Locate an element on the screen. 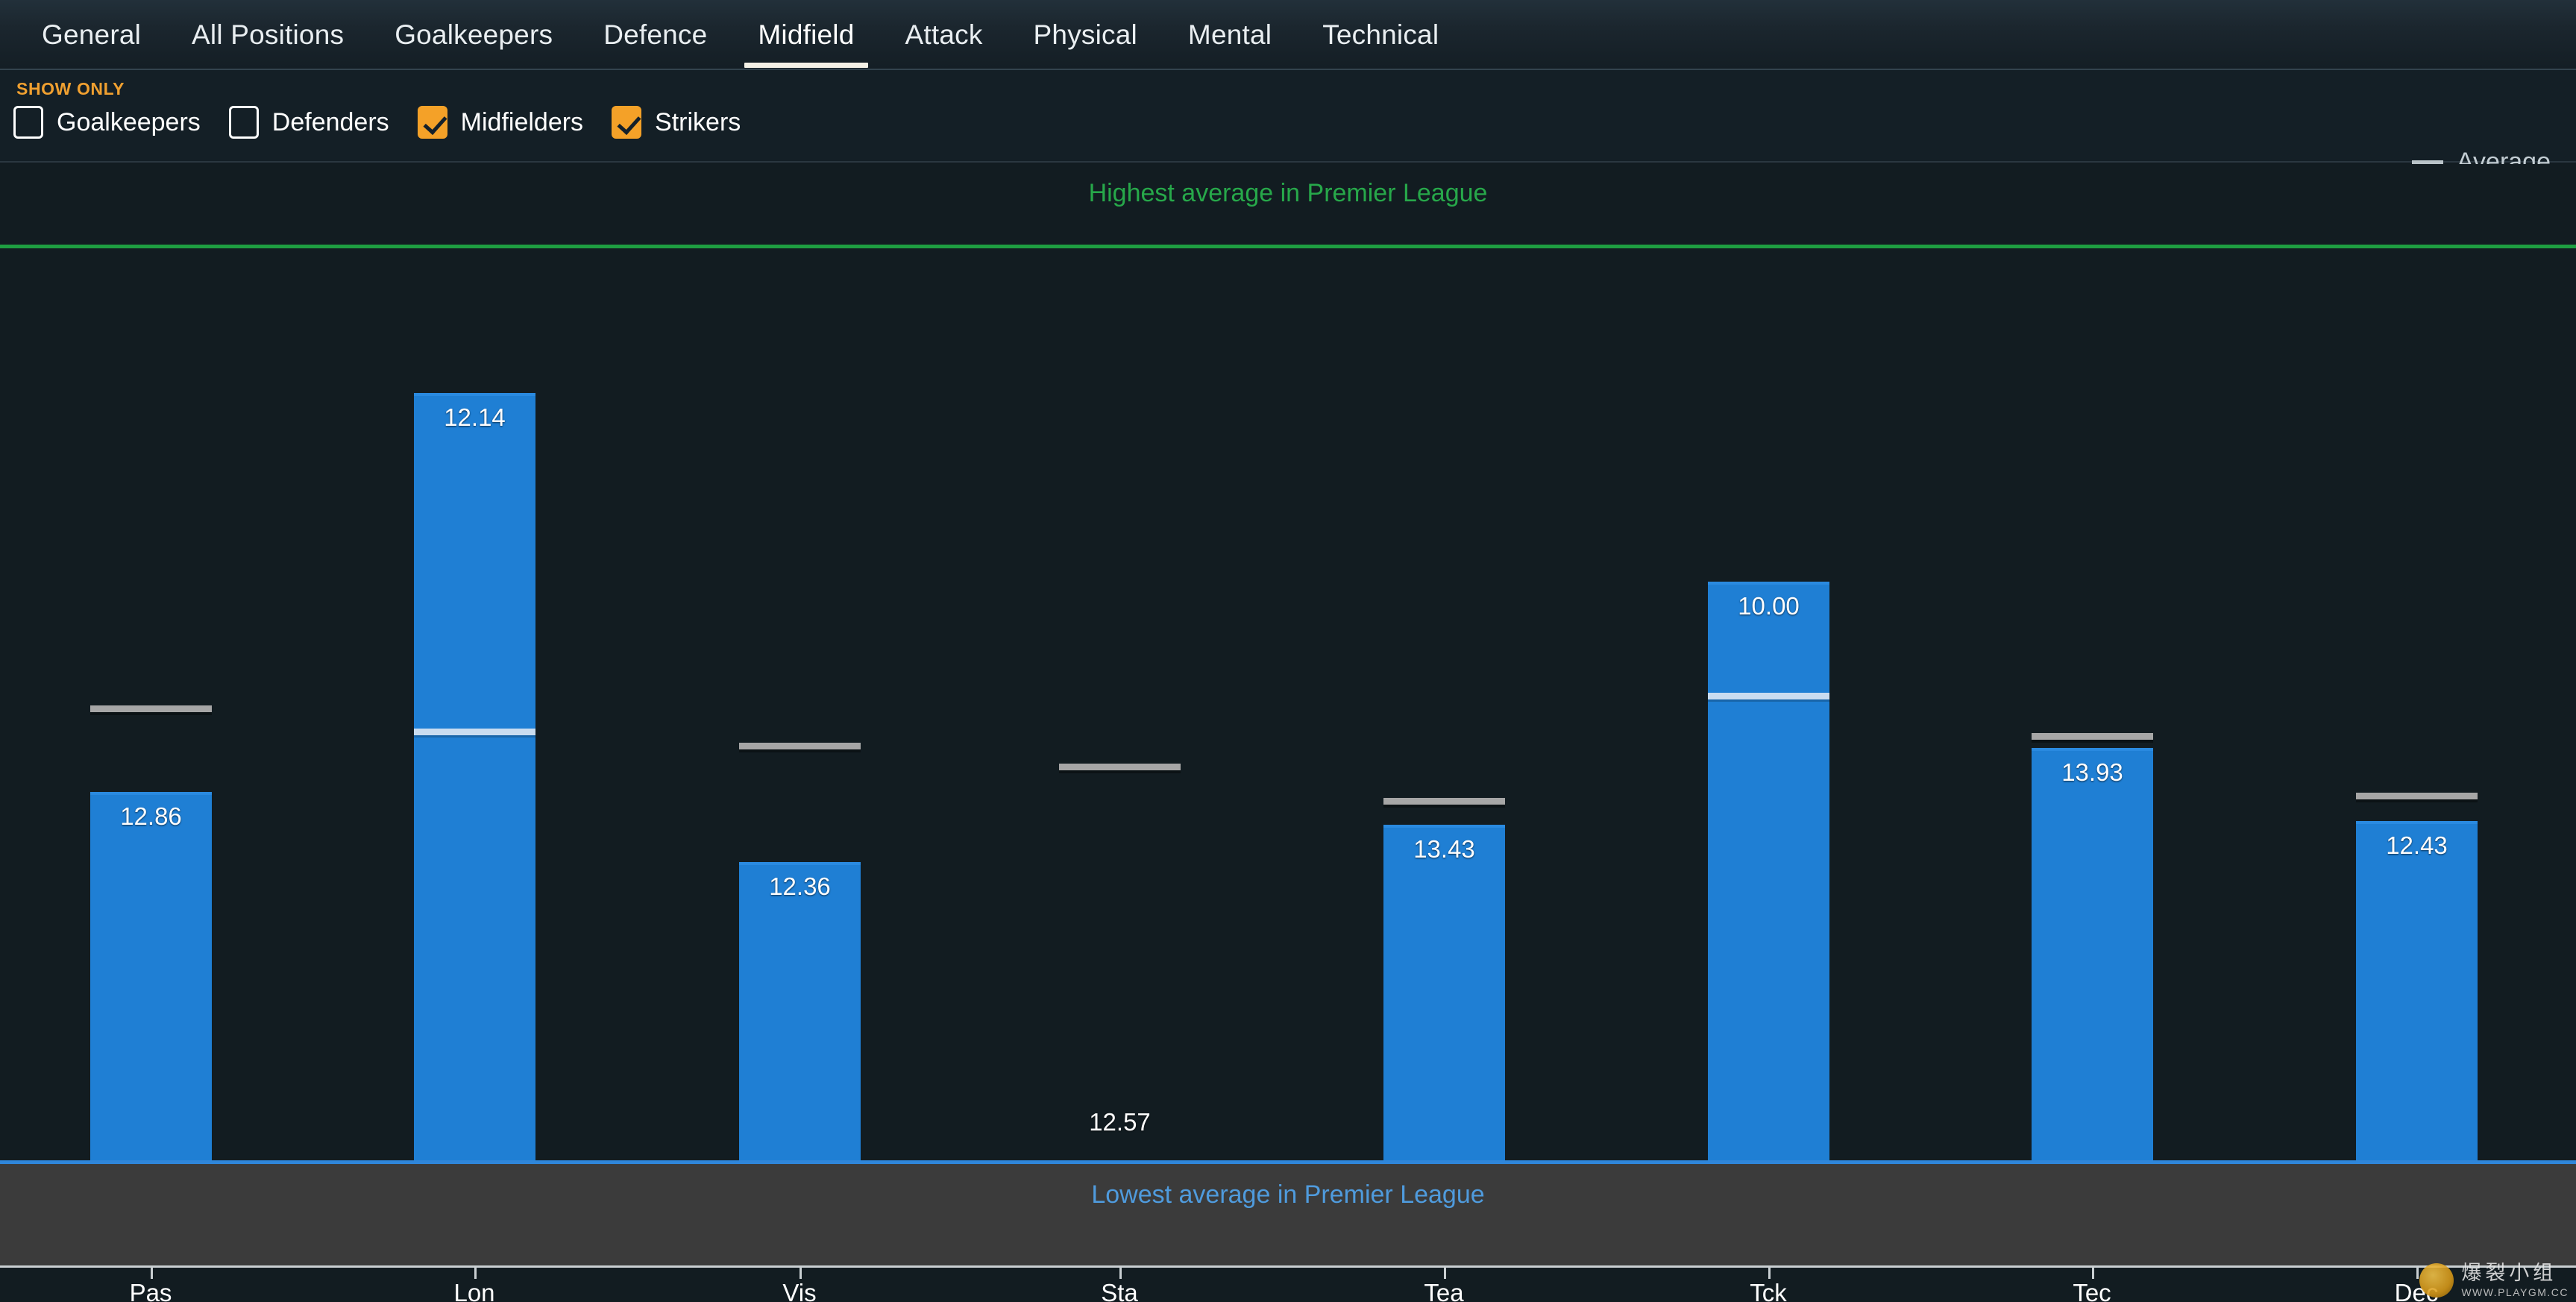 The image size is (2576, 1302). axis-label-lon: Lon is located at coordinates (474, 1290).